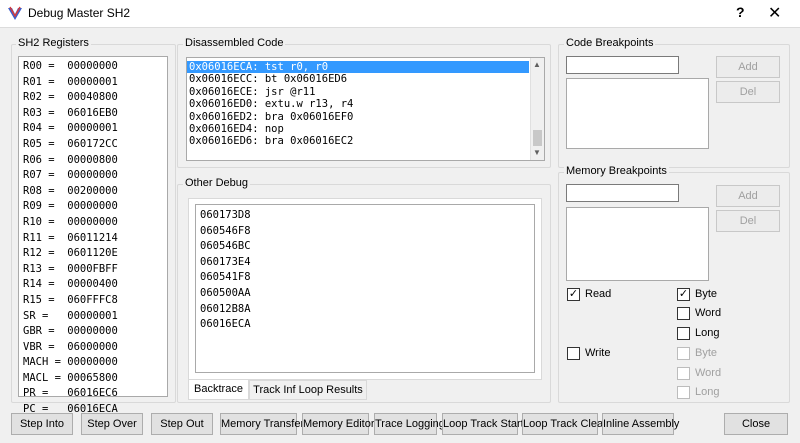 Image resolution: width=800 pixels, height=443 pixels. Describe the element at coordinates (218, 390) in the screenshot. I see `tab-backtrace: Backtrace` at that location.